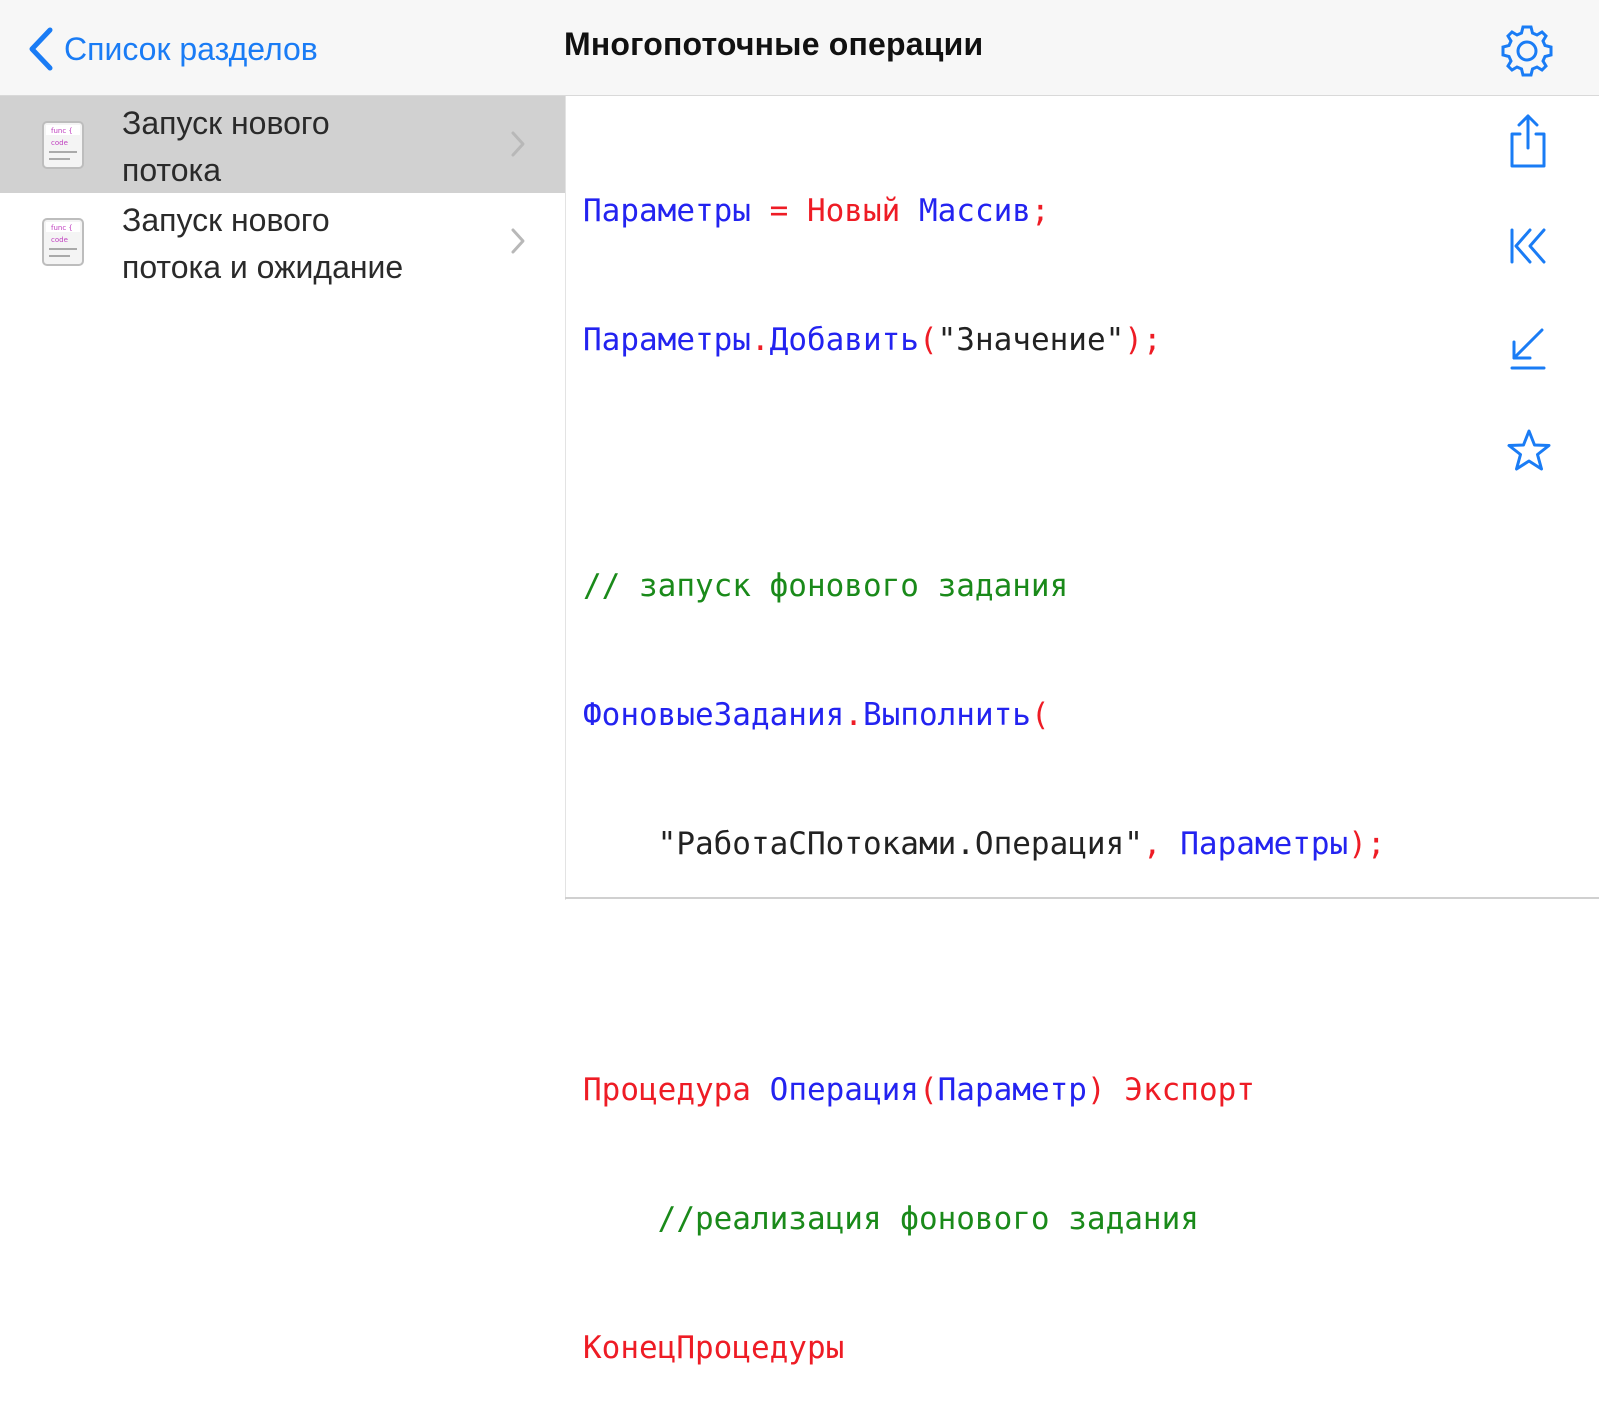  What do you see at coordinates (826, 586) in the screenshot?
I see `code-comment: // запуск фонового задания` at bounding box center [826, 586].